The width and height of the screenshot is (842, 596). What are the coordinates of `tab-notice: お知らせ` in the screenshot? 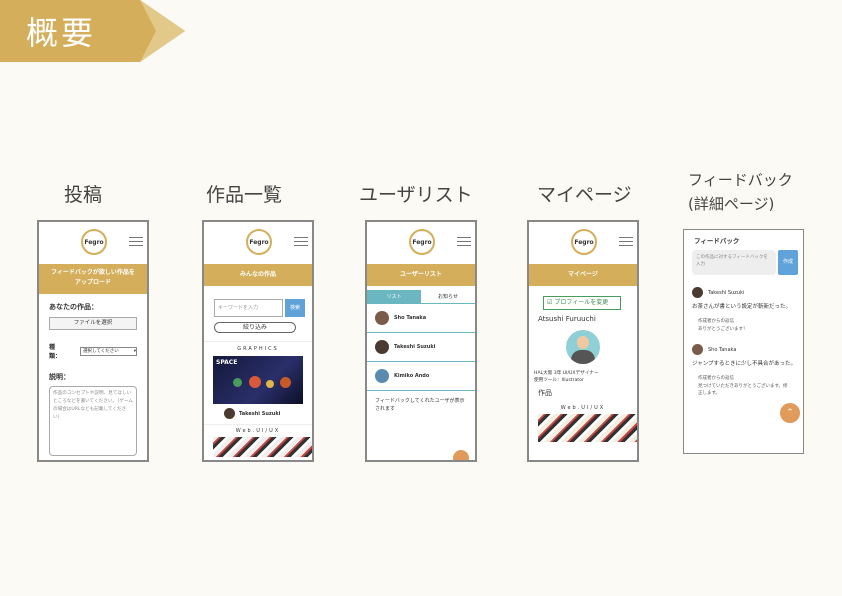 It's located at (448, 296).